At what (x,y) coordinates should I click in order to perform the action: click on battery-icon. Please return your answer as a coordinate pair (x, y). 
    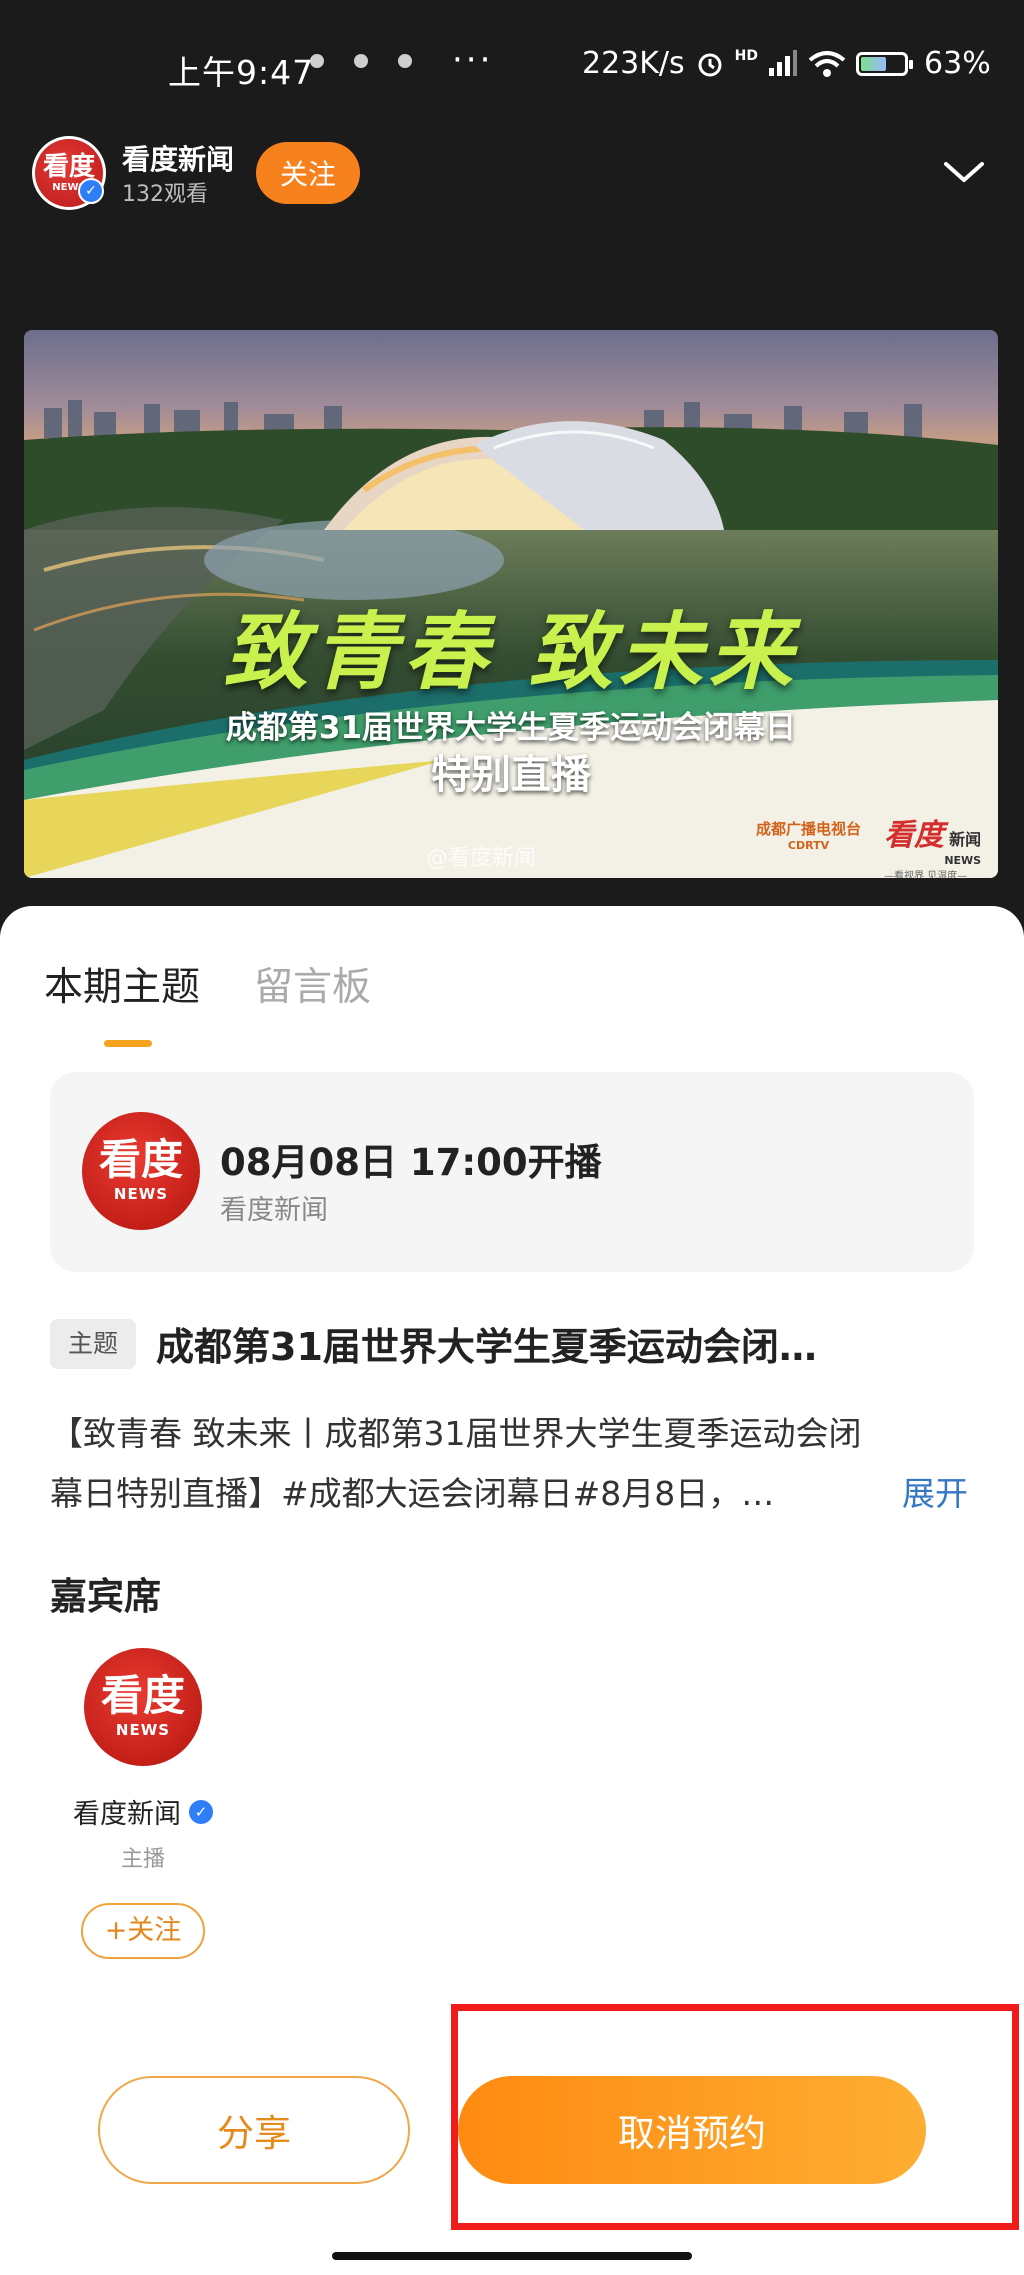
    Looking at the image, I should click on (885, 63).